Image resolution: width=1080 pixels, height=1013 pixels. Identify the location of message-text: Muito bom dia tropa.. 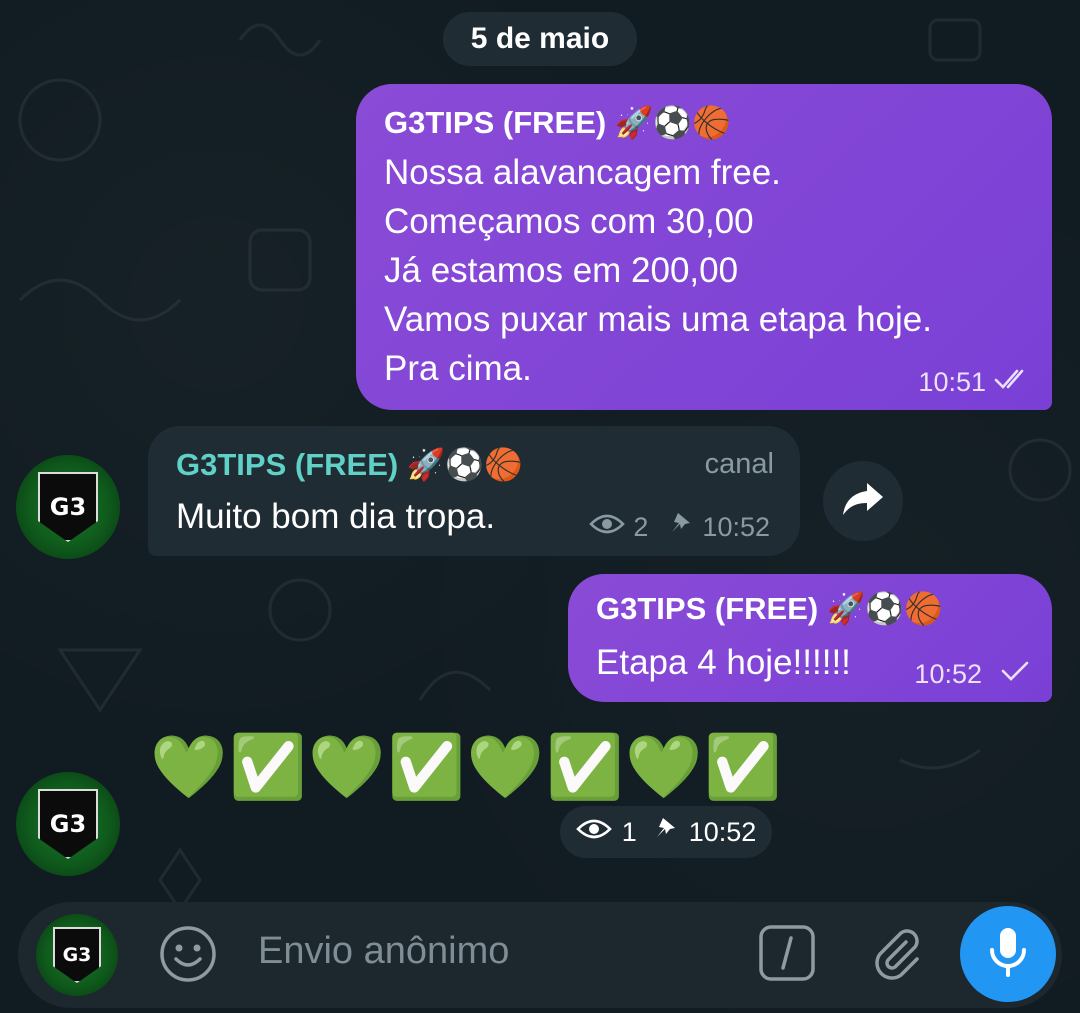
(336, 516).